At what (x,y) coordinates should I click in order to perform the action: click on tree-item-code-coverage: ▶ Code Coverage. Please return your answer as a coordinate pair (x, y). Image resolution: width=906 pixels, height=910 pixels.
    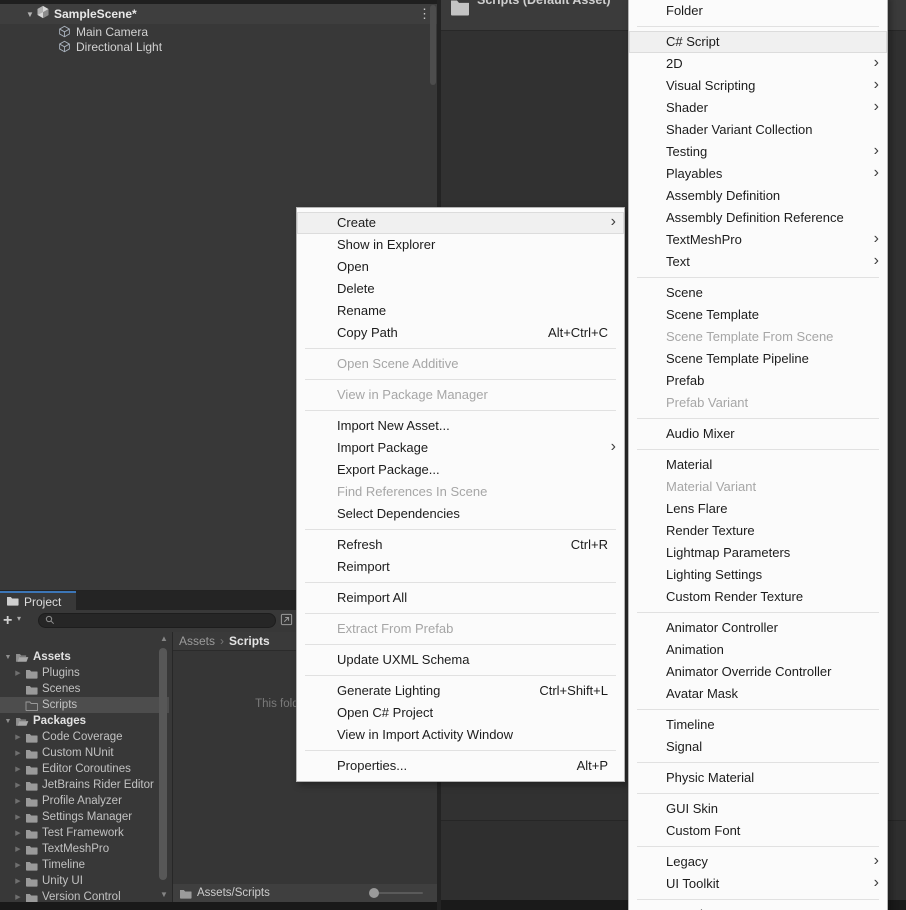
    Looking at the image, I should click on (84, 737).